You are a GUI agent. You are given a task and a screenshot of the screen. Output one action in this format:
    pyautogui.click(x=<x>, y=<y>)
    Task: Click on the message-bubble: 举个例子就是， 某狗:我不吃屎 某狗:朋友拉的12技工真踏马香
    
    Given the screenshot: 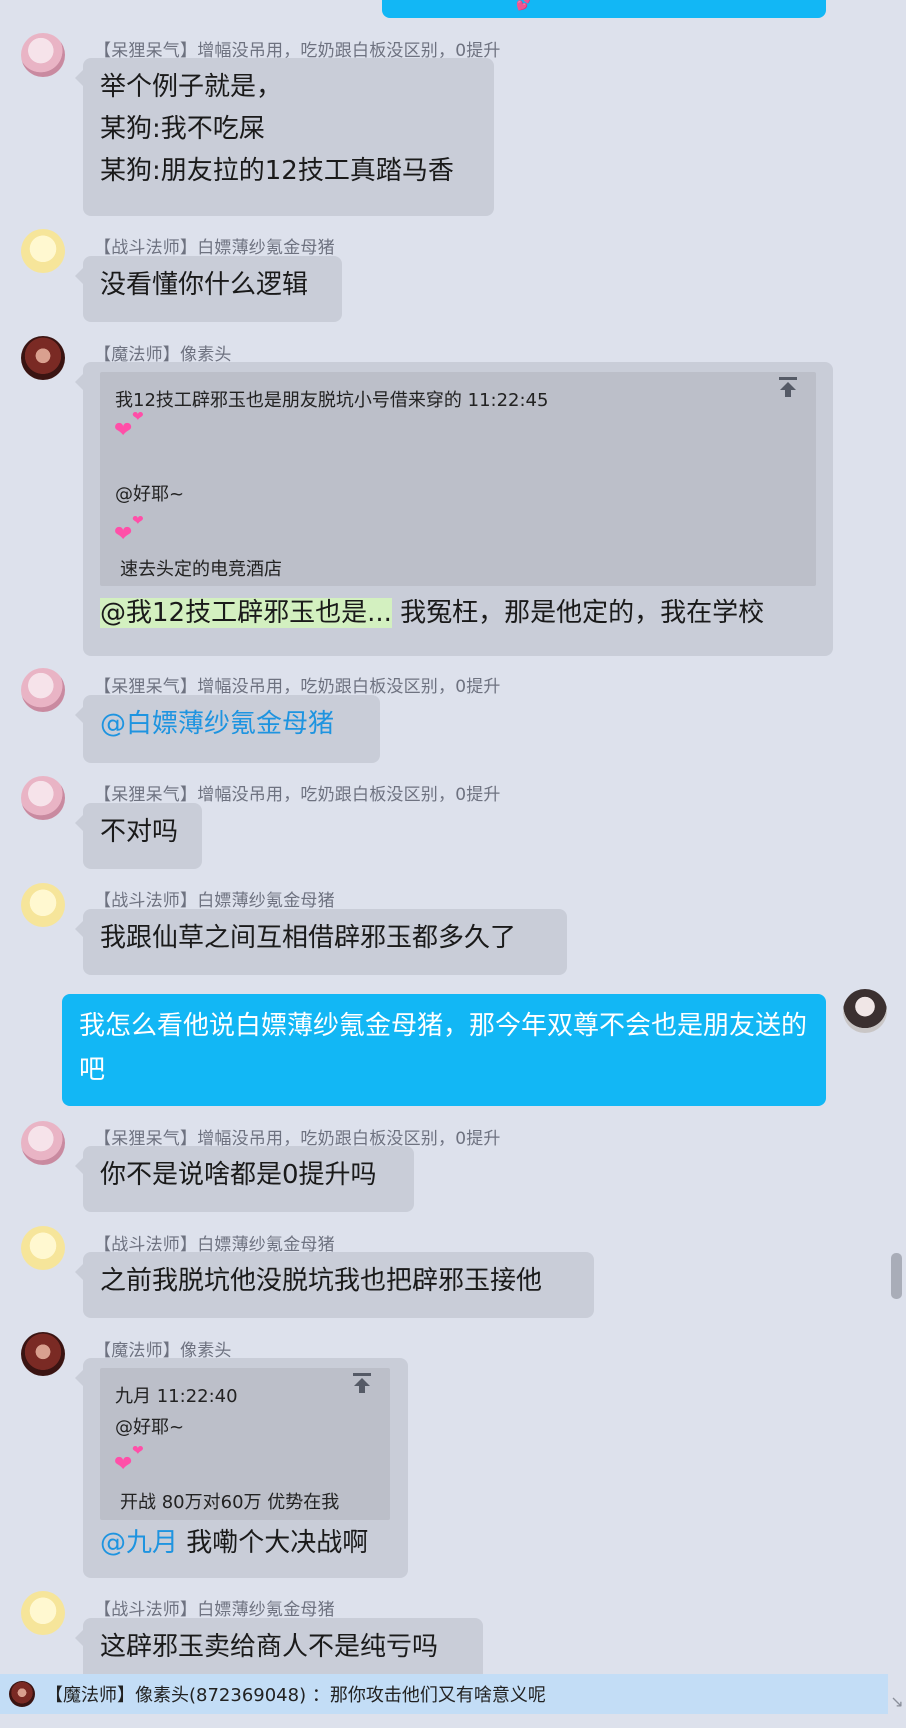 What is the action you would take?
    pyautogui.click(x=284, y=137)
    